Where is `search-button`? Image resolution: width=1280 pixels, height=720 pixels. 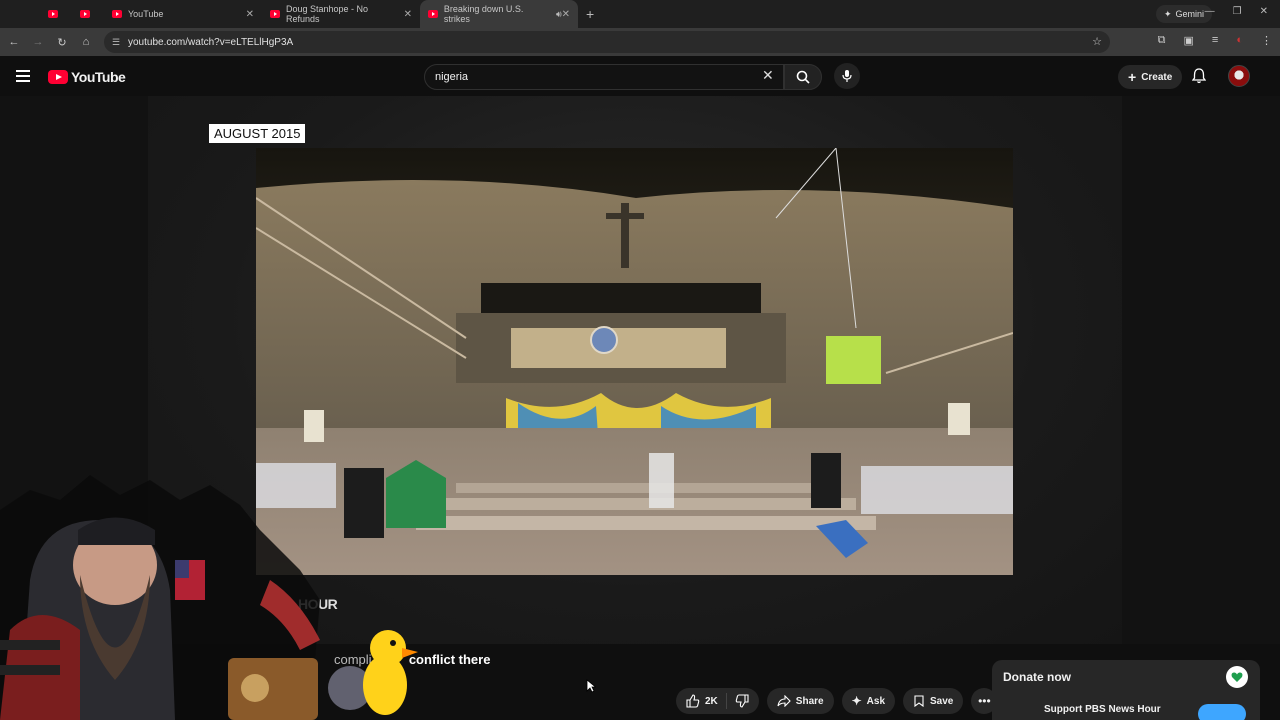
search-button is located at coordinates (803, 77).